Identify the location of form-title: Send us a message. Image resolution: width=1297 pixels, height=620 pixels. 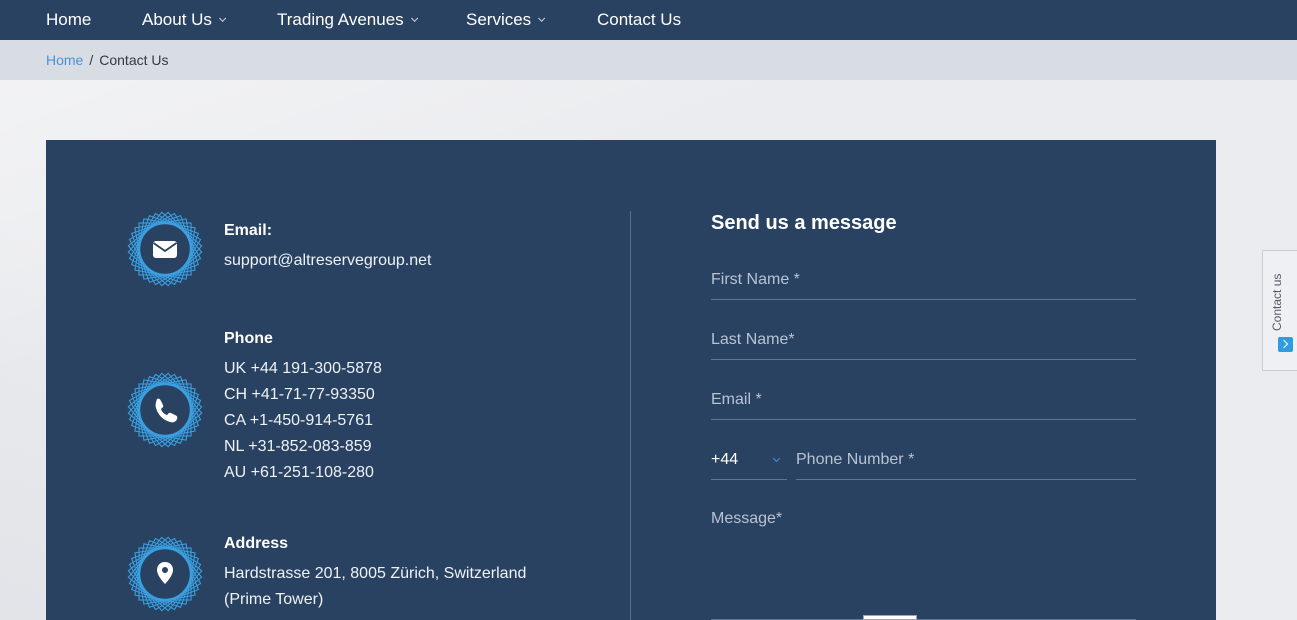
(804, 223).